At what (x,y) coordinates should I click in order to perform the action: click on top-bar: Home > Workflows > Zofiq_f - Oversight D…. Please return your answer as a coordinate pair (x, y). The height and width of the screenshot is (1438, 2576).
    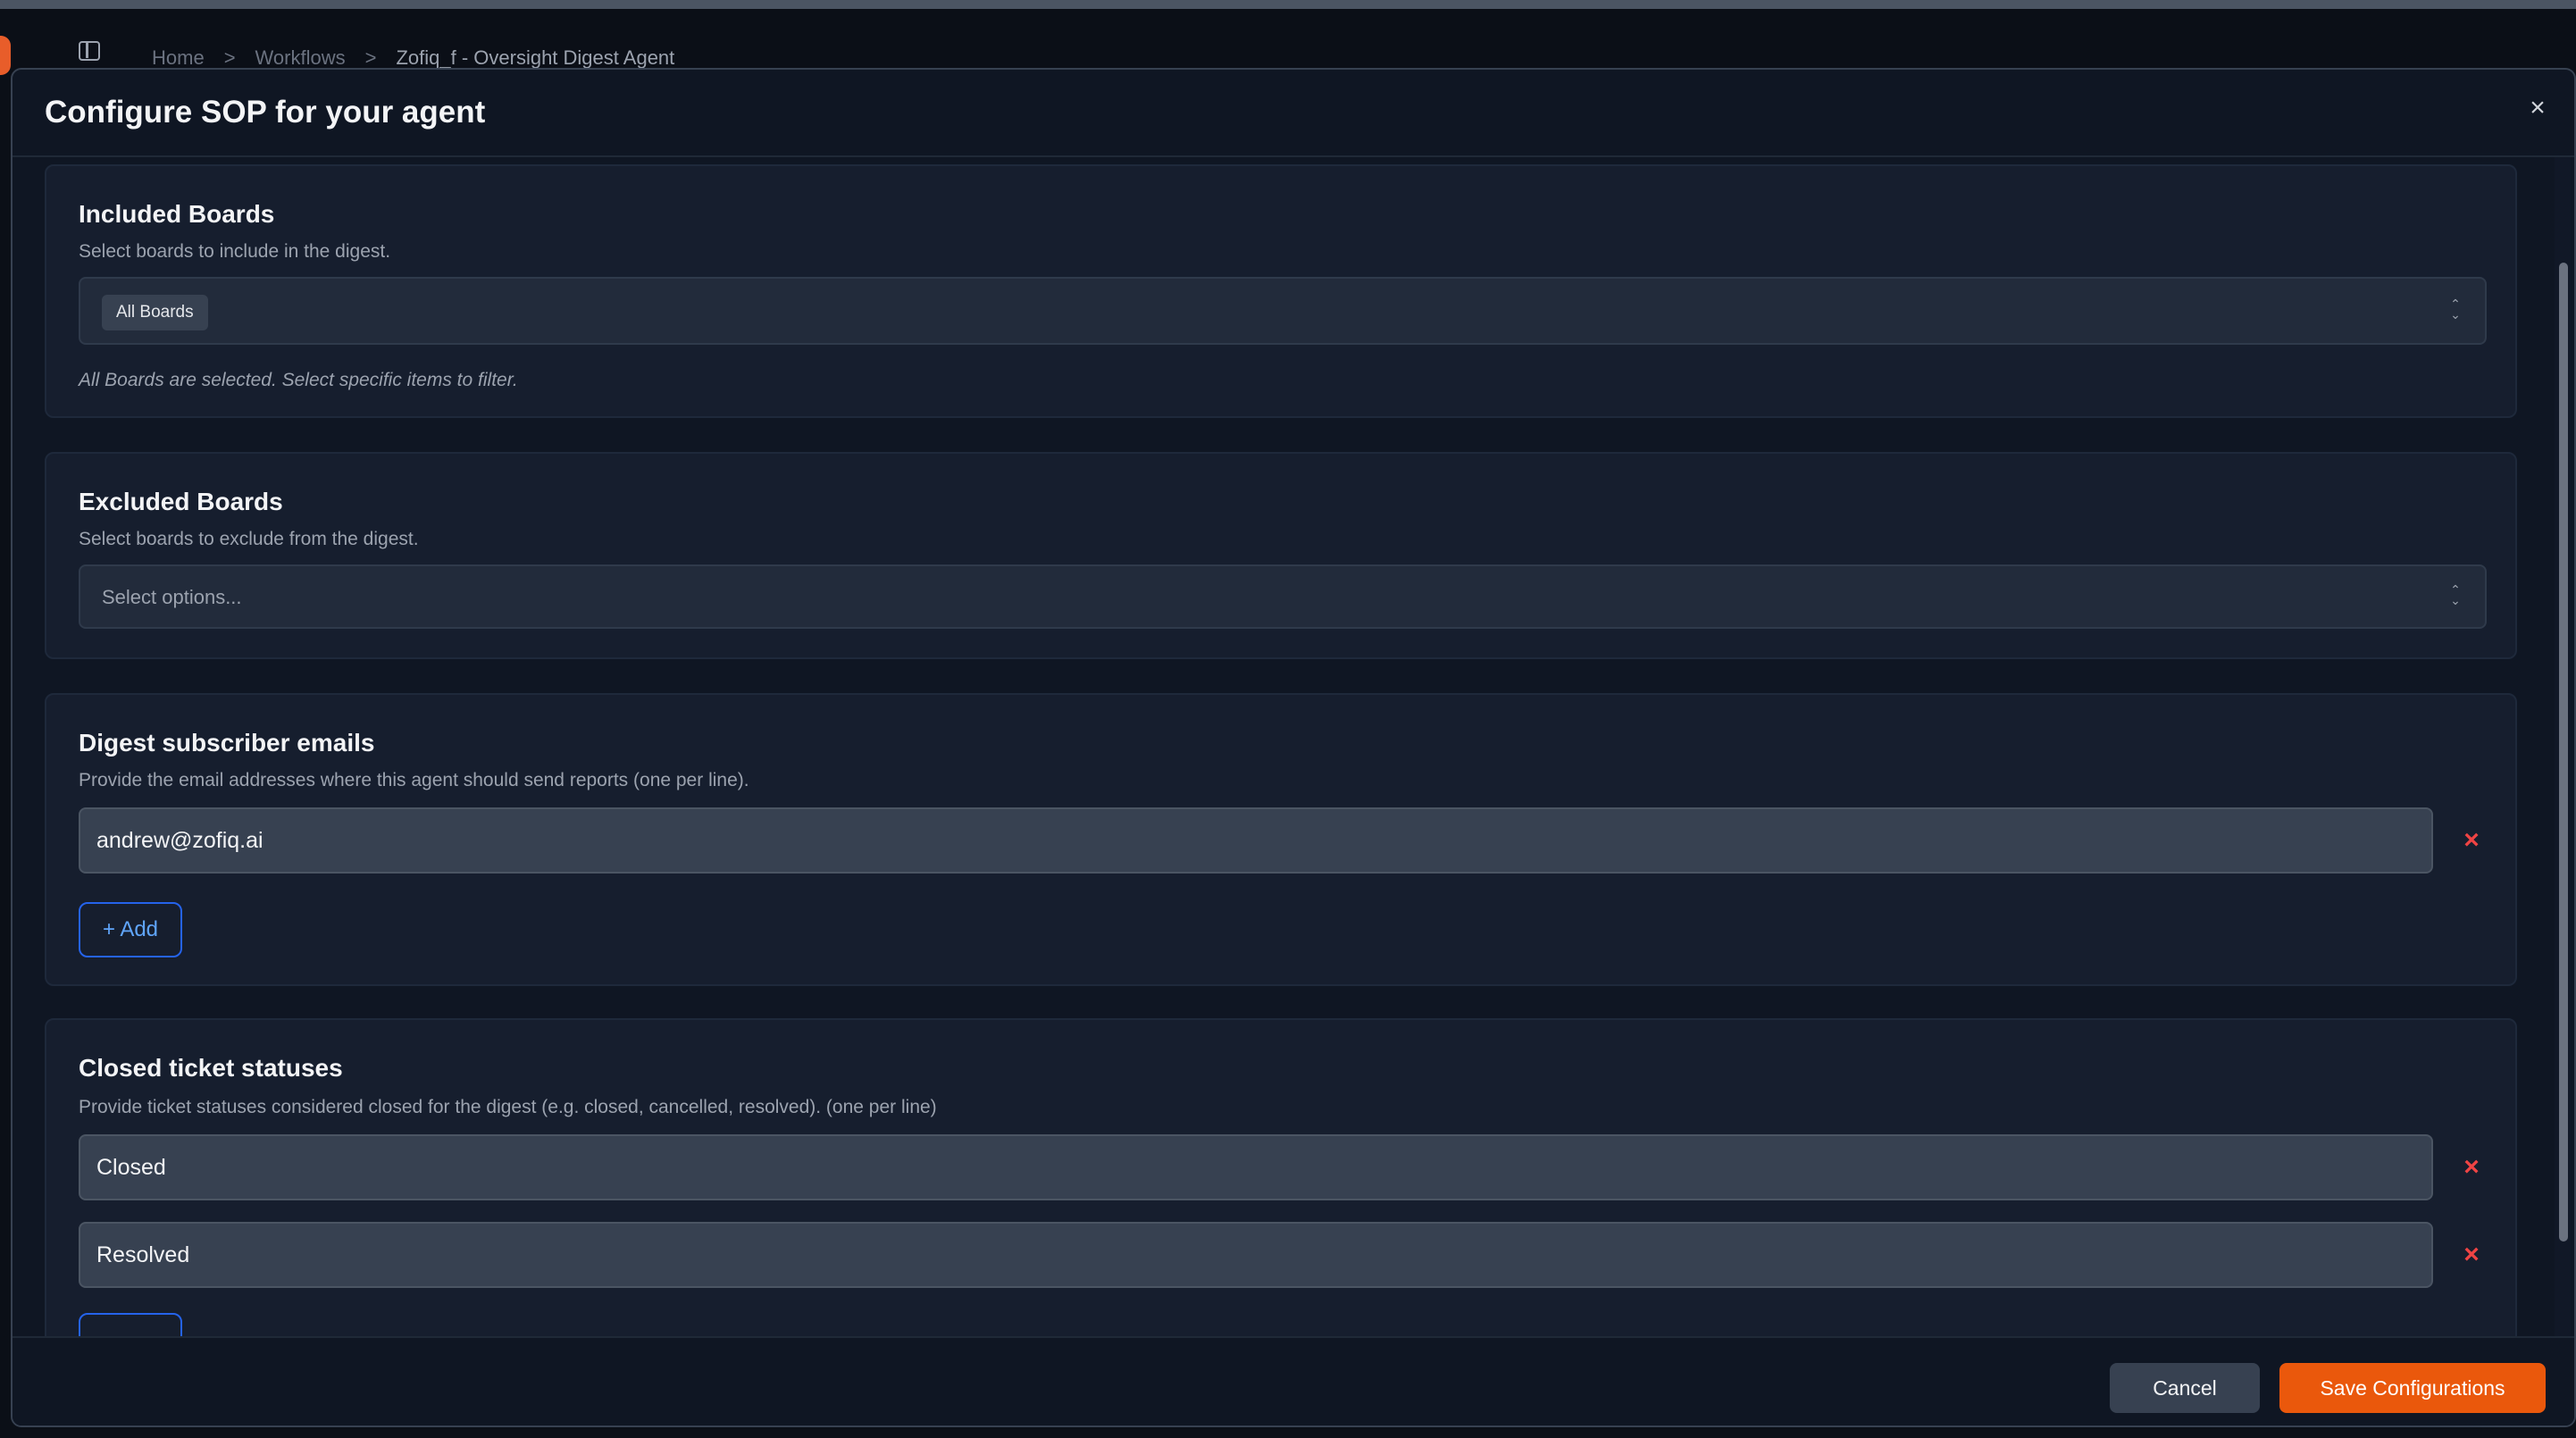
    Looking at the image, I should click on (1288, 42).